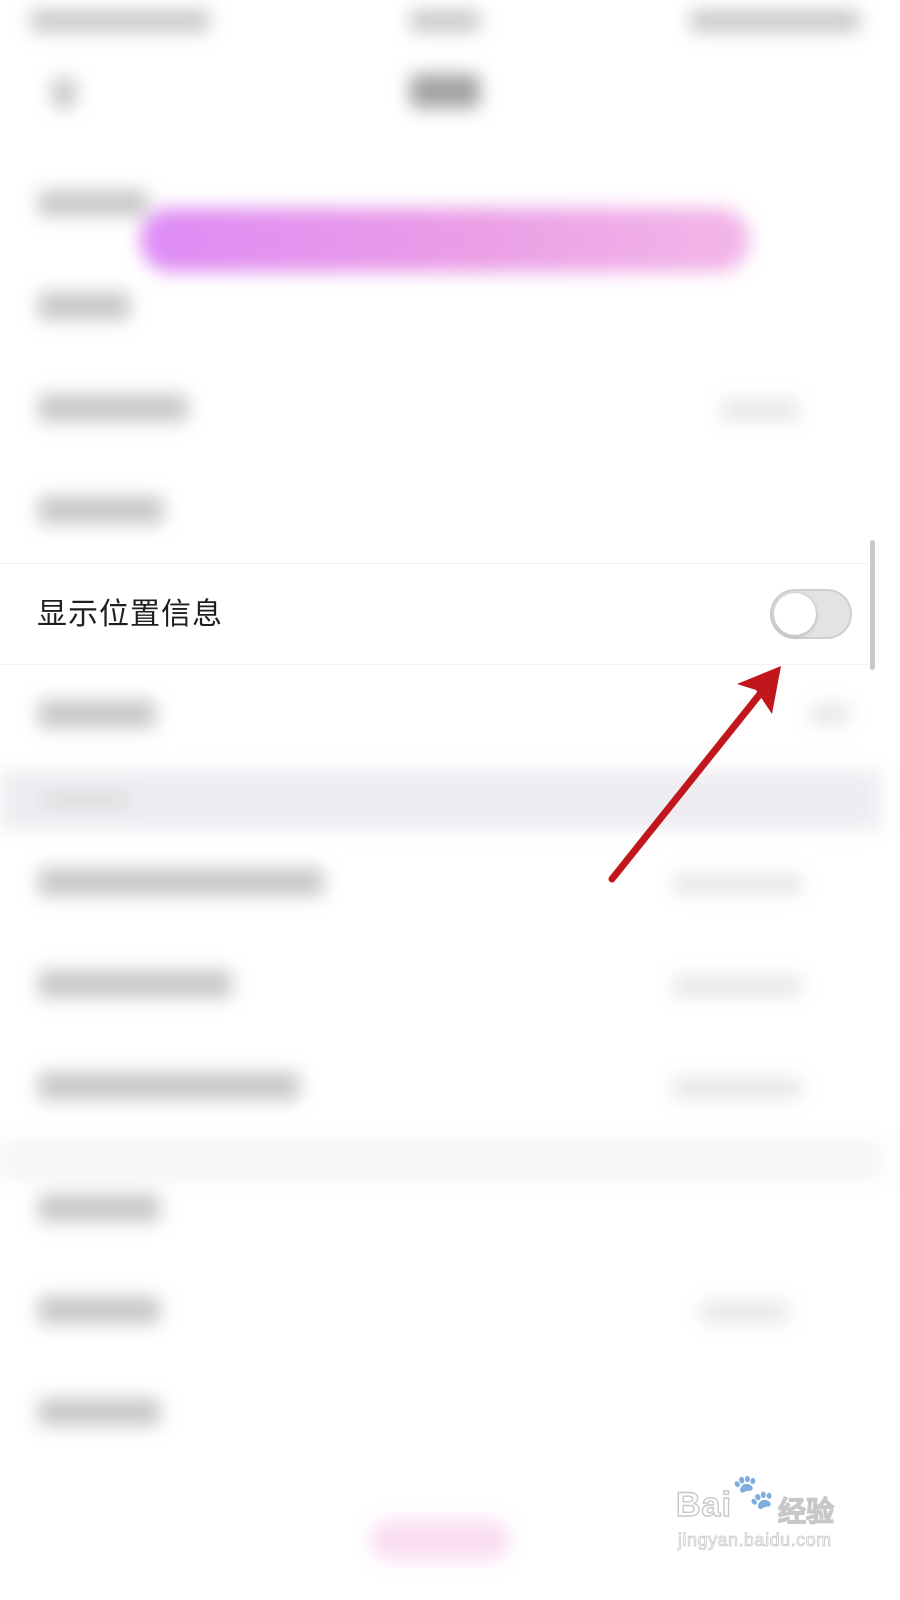 Image resolution: width=900 pixels, height=1600 pixels. Describe the element at coordinates (445, 21) in the screenshot. I see `status-bar-center-blur` at that location.